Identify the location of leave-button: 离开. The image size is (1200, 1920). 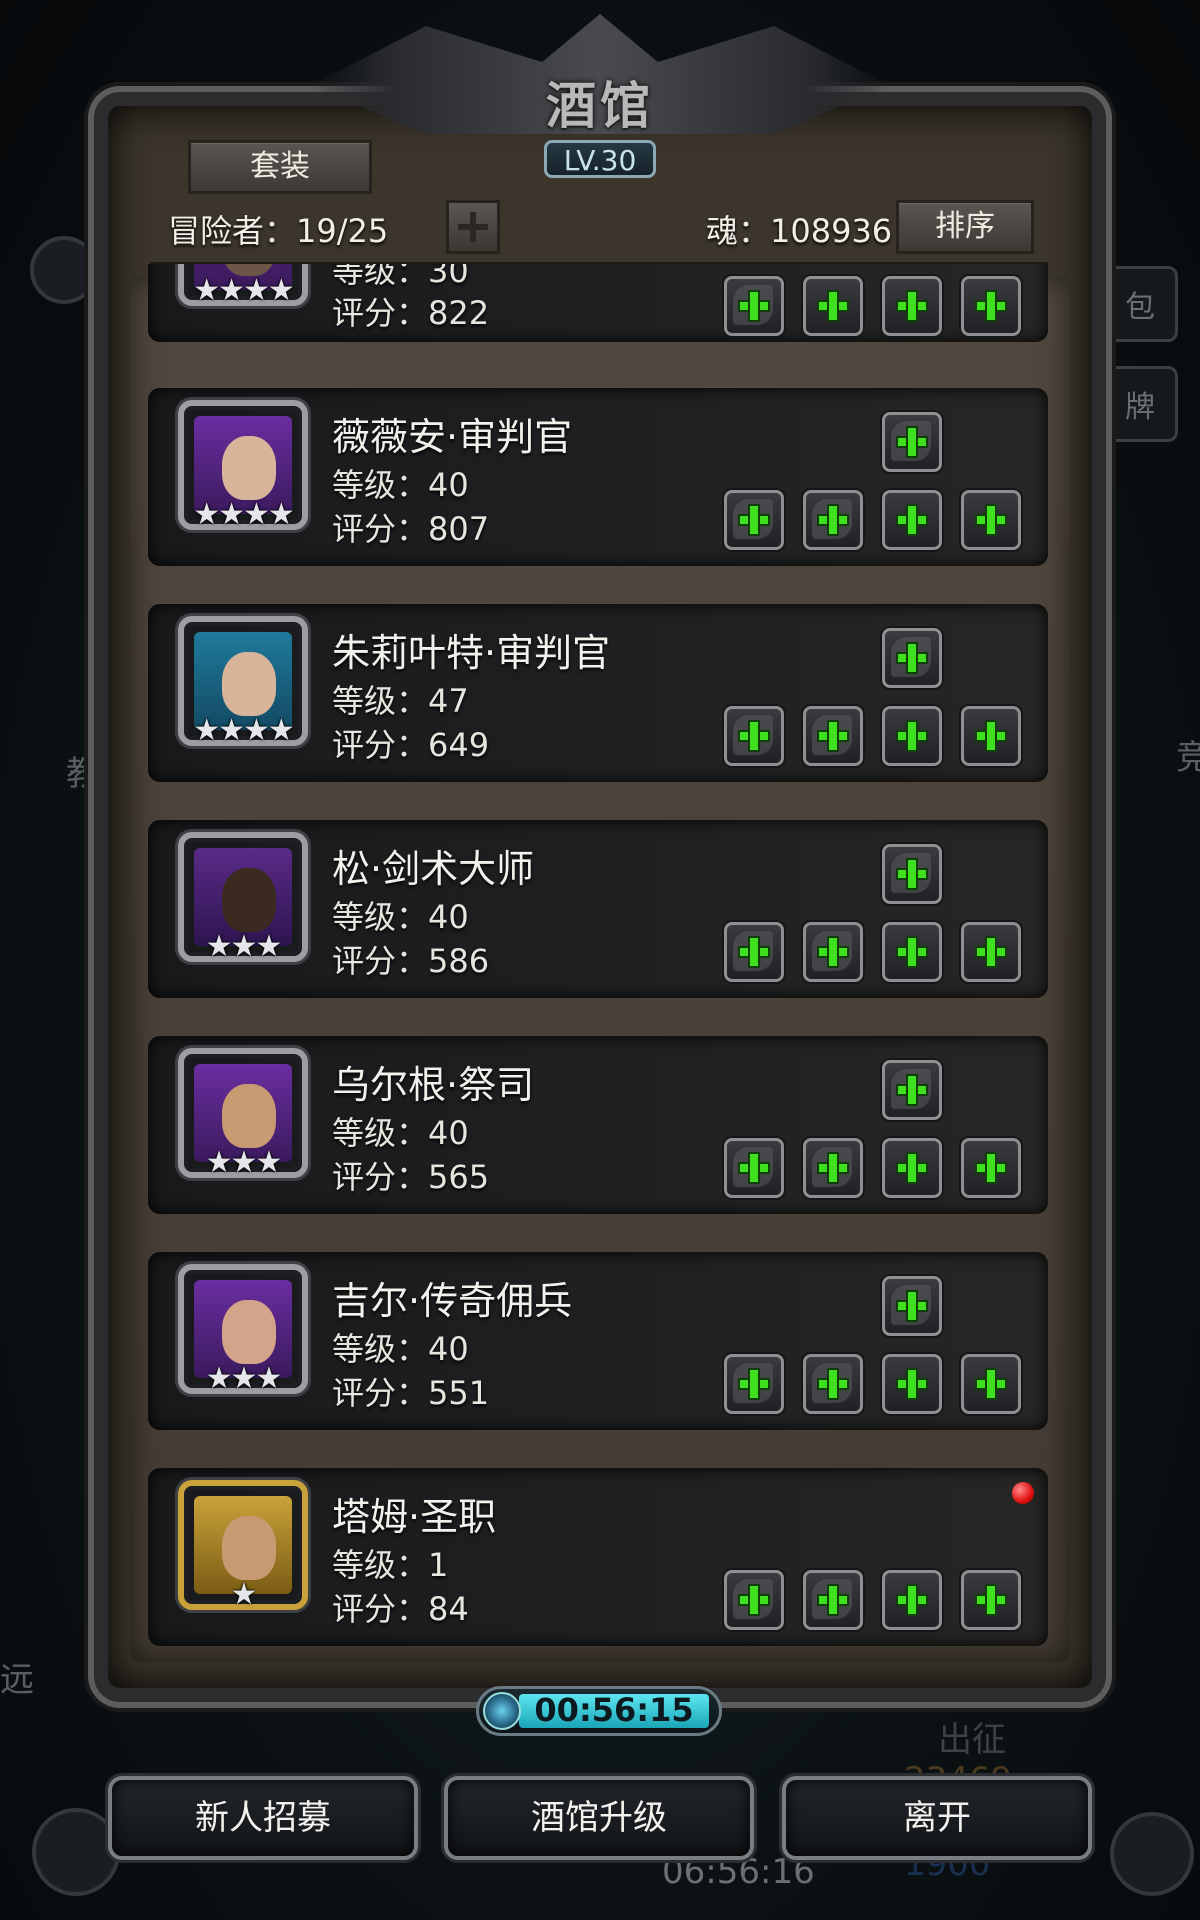
(937, 1818).